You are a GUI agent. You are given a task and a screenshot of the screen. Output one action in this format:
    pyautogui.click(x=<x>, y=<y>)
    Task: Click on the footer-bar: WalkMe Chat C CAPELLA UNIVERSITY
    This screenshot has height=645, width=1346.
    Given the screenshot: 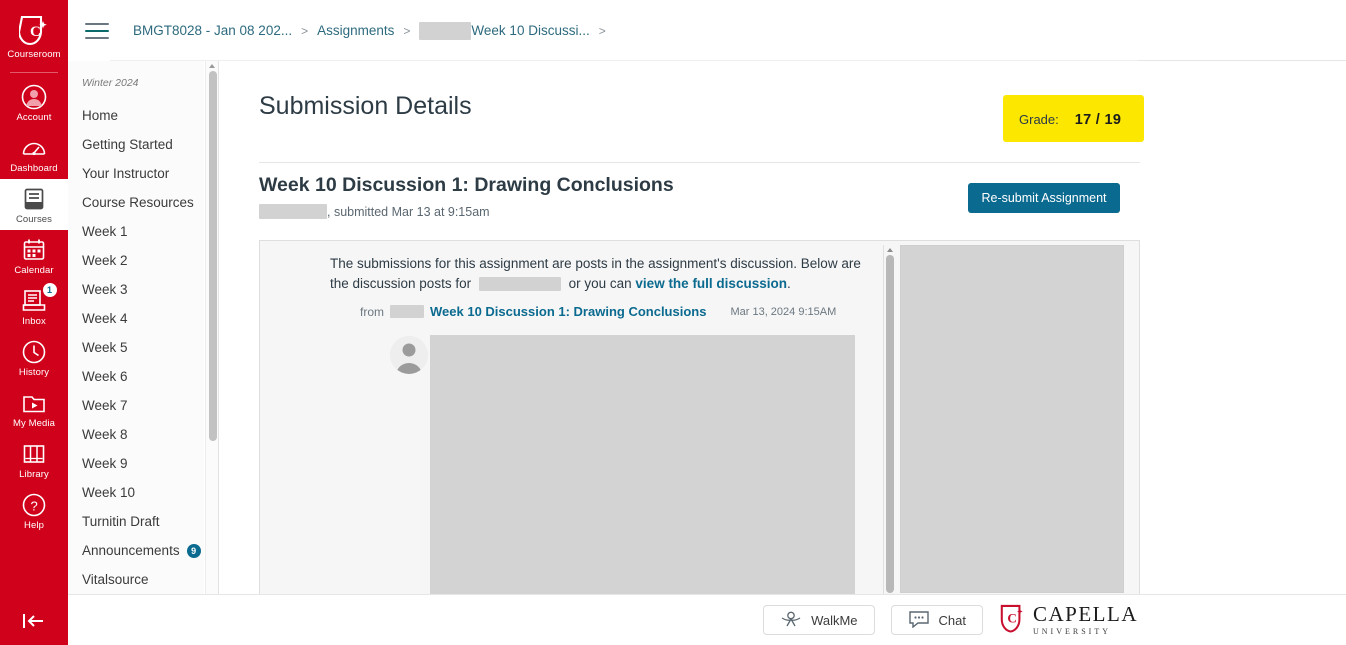 What is the action you would take?
    pyautogui.click(x=707, y=619)
    